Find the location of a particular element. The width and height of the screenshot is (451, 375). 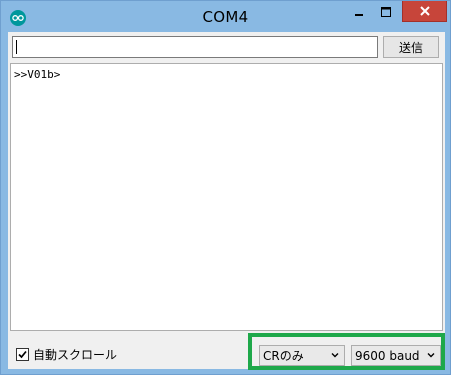

maximize-icon is located at coordinates (386, 11).